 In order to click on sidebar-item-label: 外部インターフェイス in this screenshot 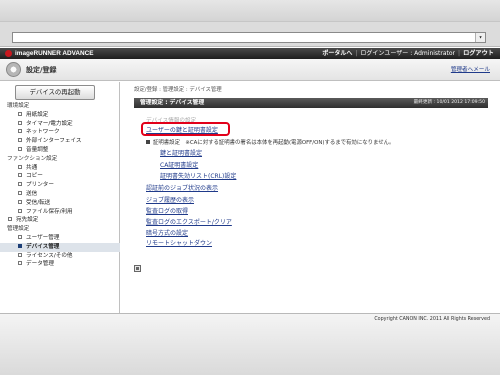, I will do `click(54, 141)`.